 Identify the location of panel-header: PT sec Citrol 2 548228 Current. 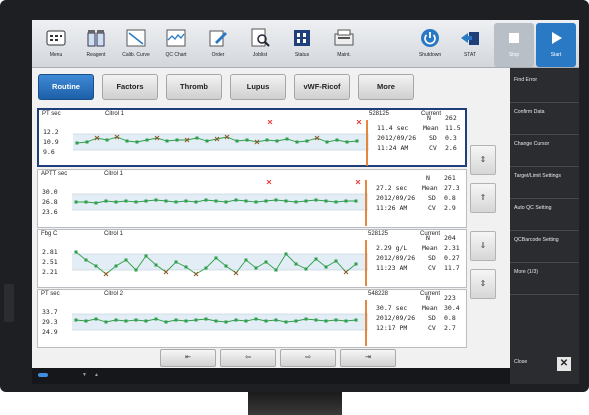
(252, 294).